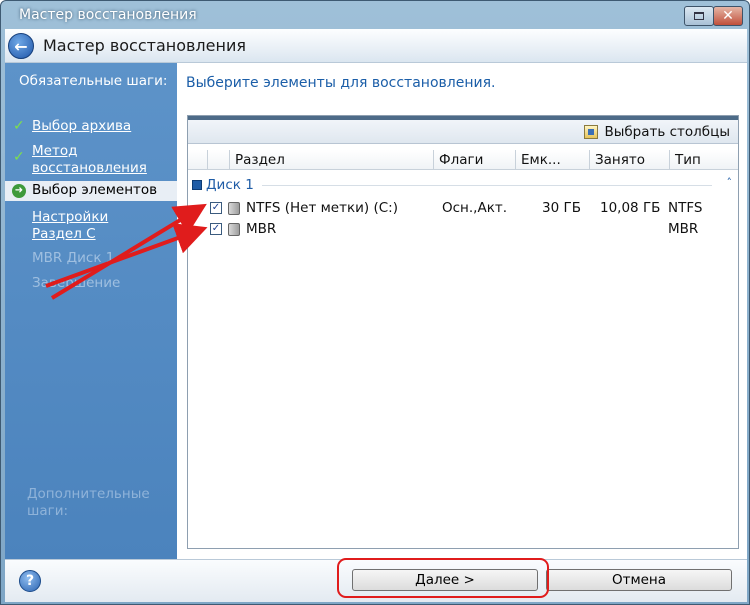 The image size is (750, 605). What do you see at coordinates (82, 126) in the screenshot?
I see `step-label: Выбор архива` at bounding box center [82, 126].